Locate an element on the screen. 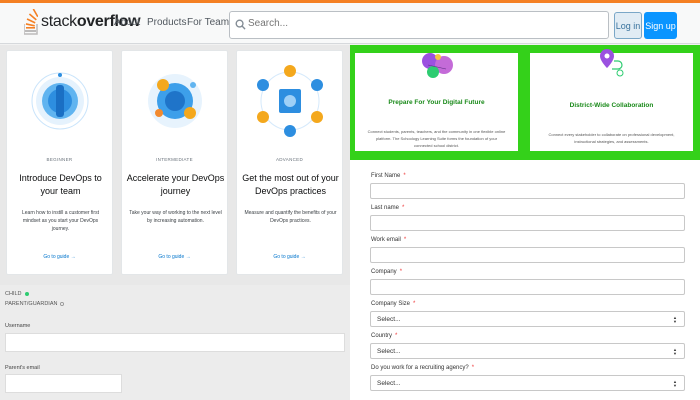  promo-card-title: Prepare For Your Digital Future is located at coordinates (436, 102).